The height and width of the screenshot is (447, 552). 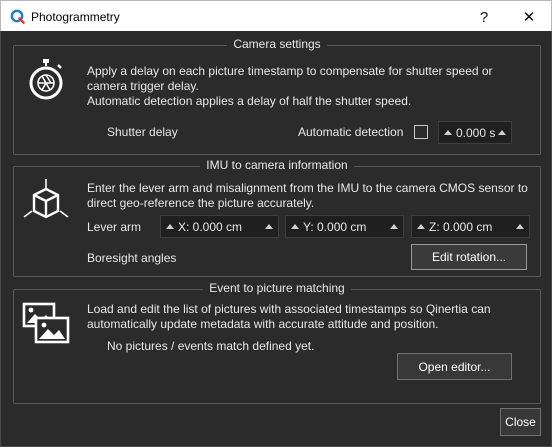 I want to click on lever-arm-y-value: Y: 0.000 cm, so click(x=335, y=227).